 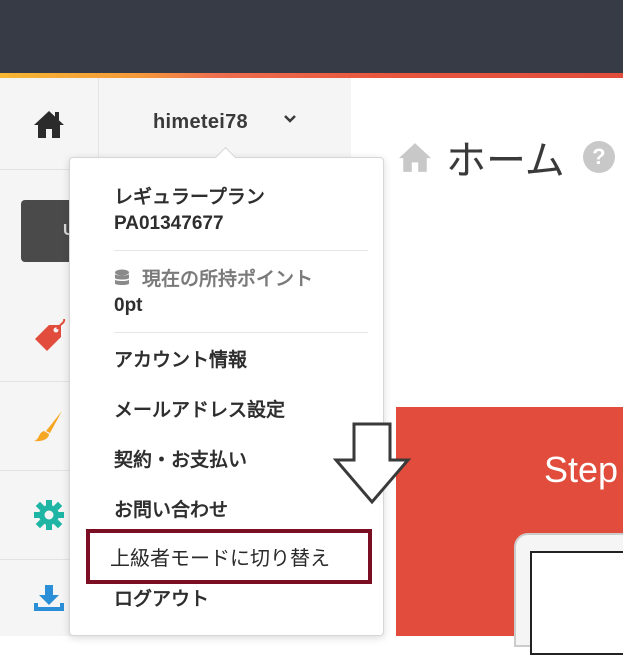 What do you see at coordinates (372, 463) in the screenshot?
I see `arrow-down-icon` at bounding box center [372, 463].